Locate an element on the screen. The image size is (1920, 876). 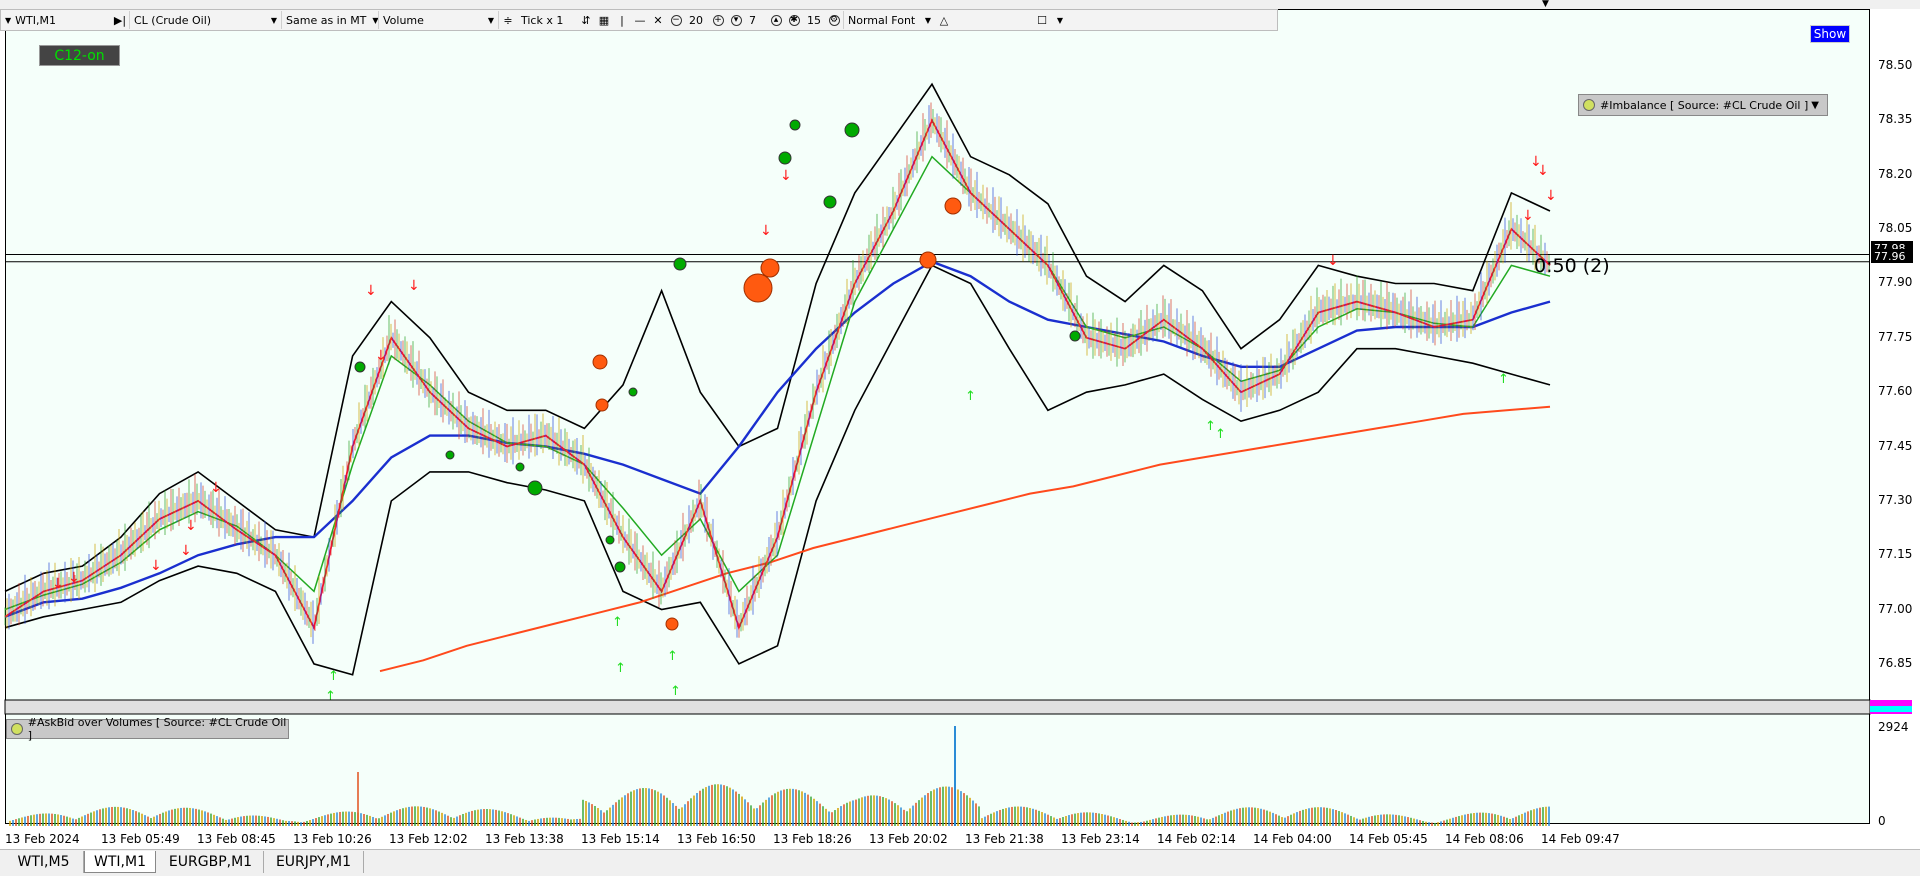
font-select-value: Normal Font is located at coordinates (882, 20).